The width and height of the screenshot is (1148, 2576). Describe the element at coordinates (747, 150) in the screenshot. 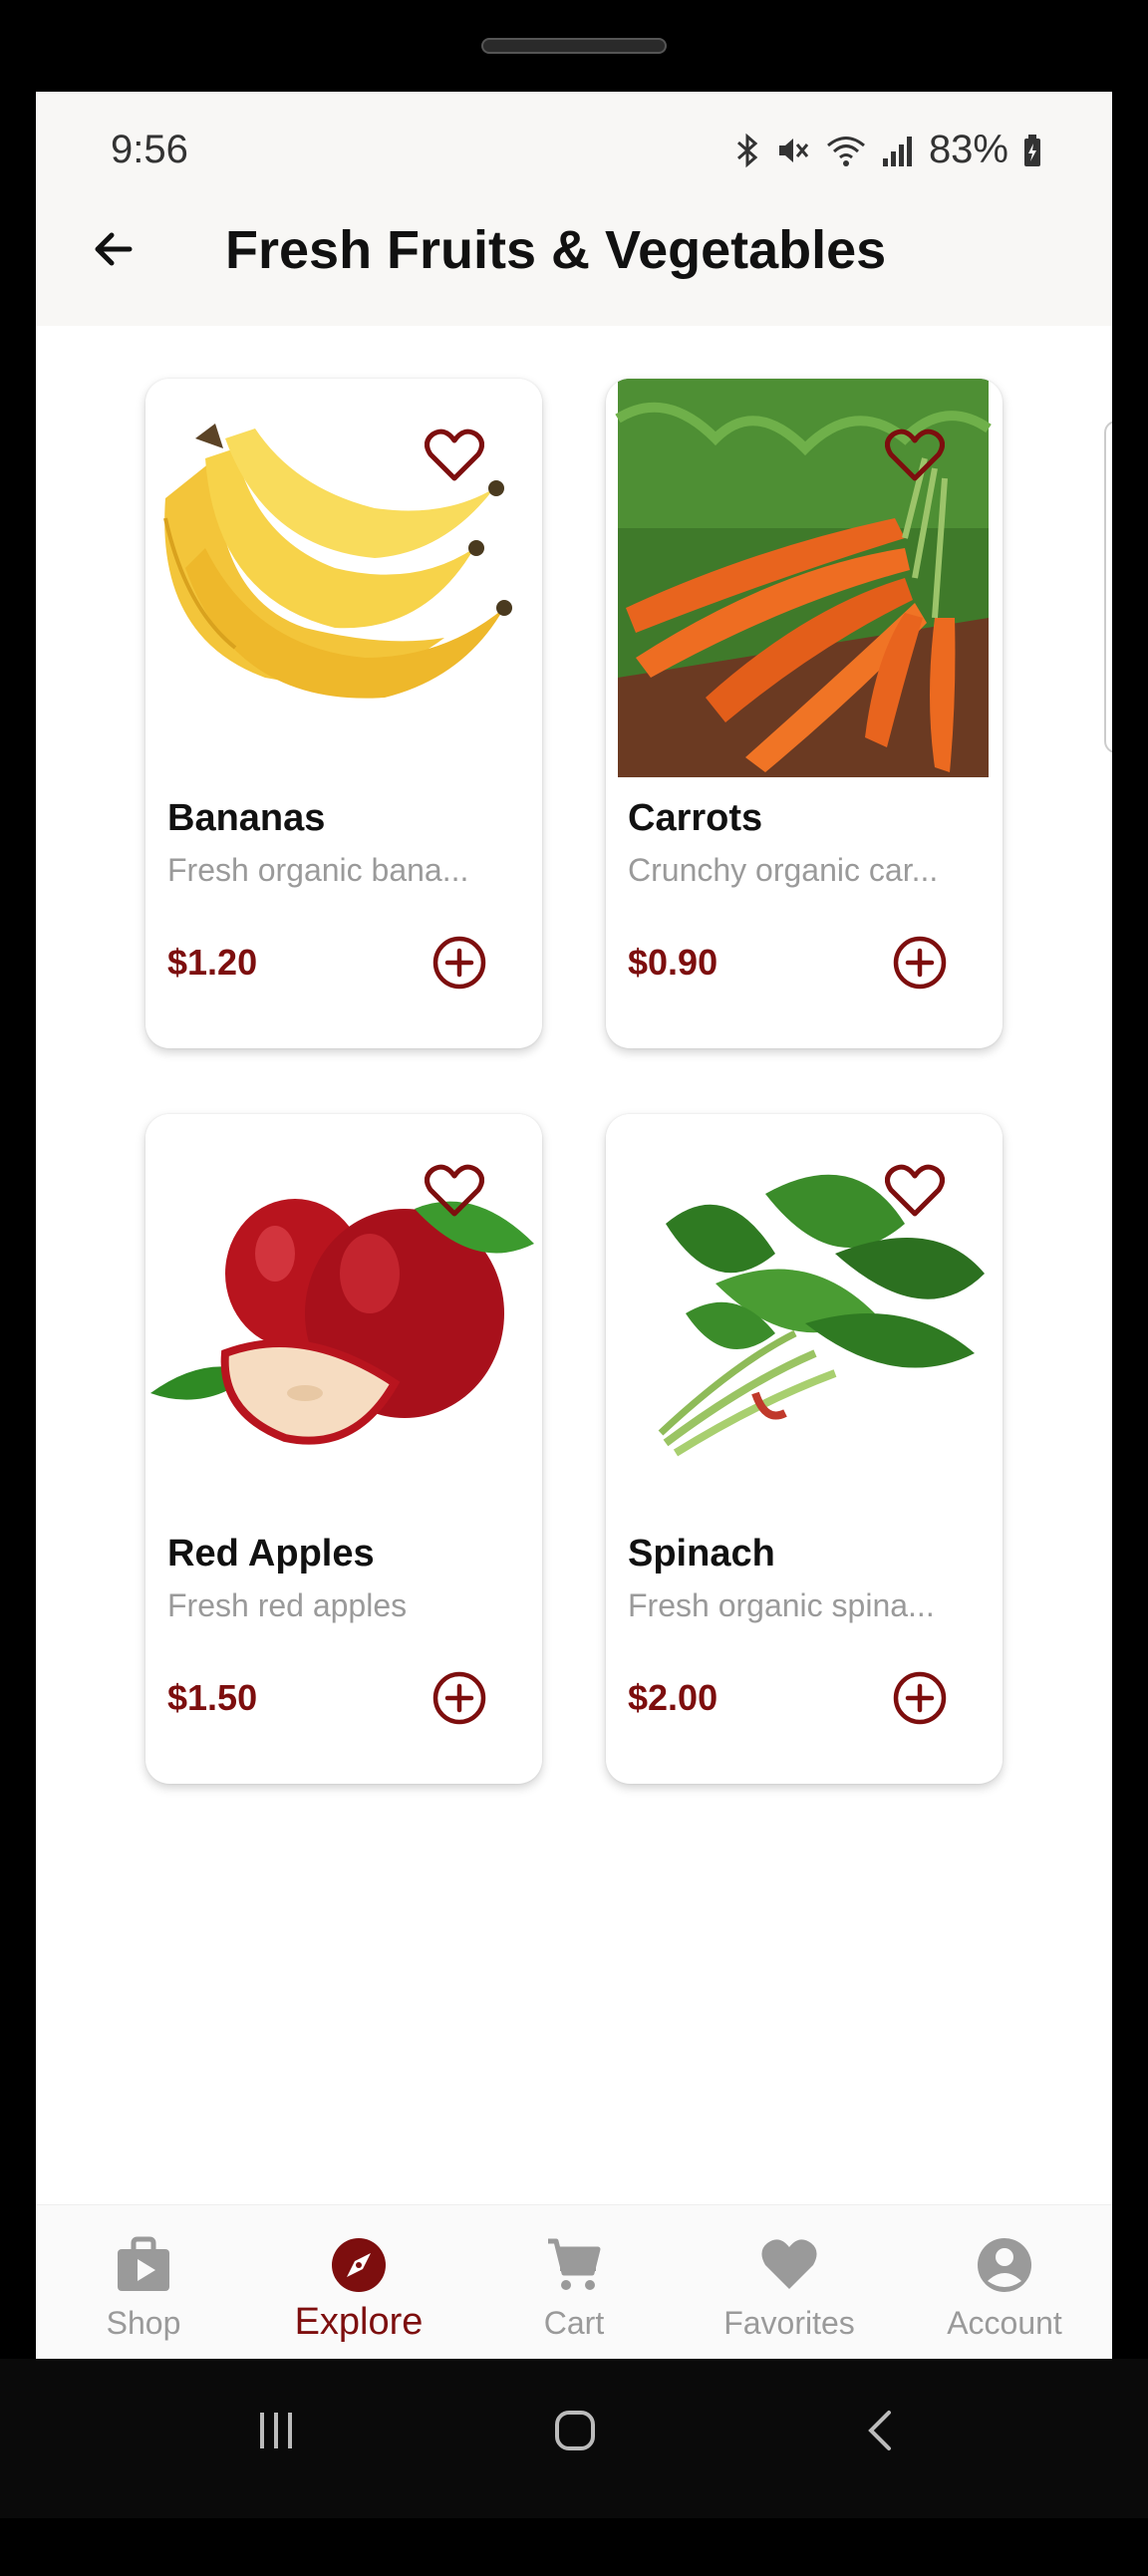

I see `bluetooth-icon` at that location.